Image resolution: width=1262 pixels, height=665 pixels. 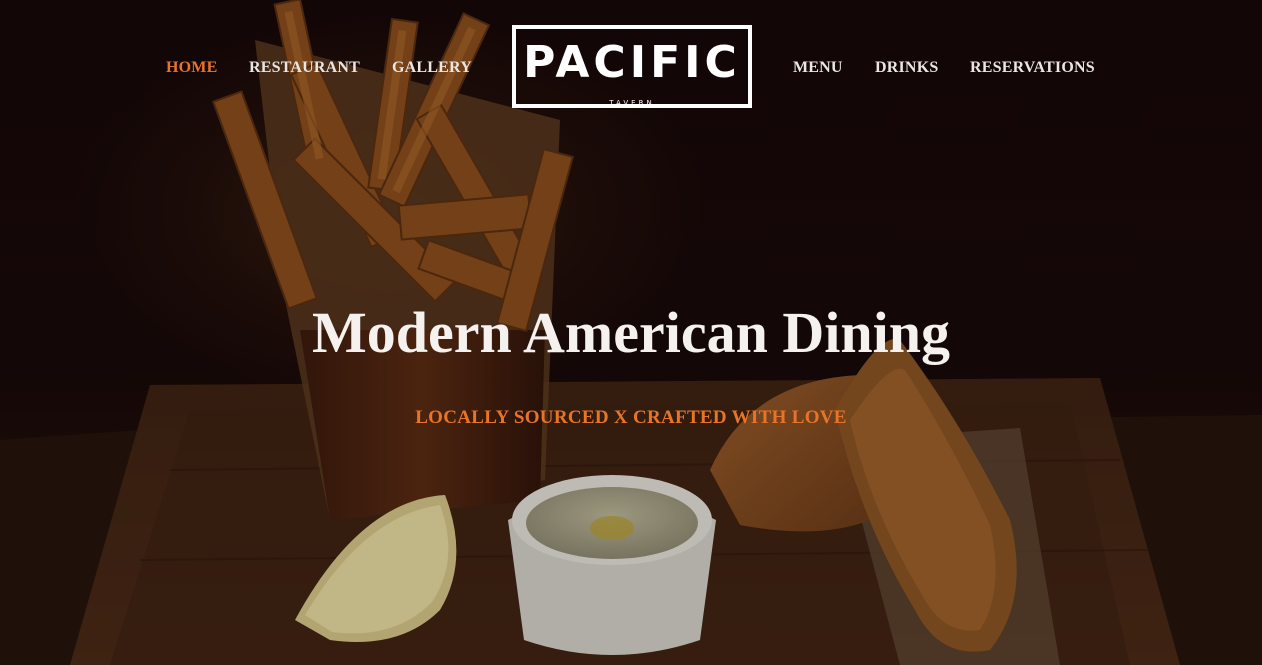 What do you see at coordinates (631, 417) in the screenshot?
I see `hero-tagline: LOCALLY SOURCED X CRAFTED WITH LOVE` at bounding box center [631, 417].